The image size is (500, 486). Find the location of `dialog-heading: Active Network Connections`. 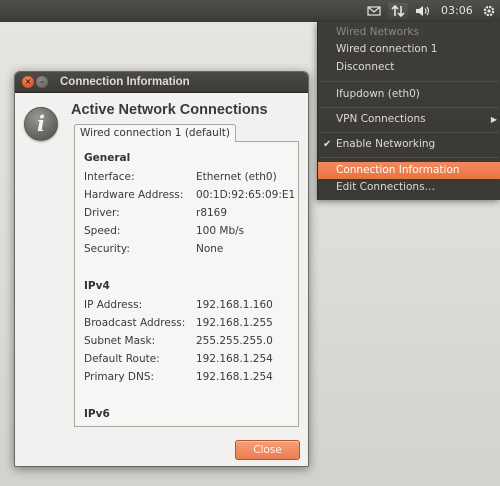

dialog-heading: Active Network Connections is located at coordinates (169, 110).